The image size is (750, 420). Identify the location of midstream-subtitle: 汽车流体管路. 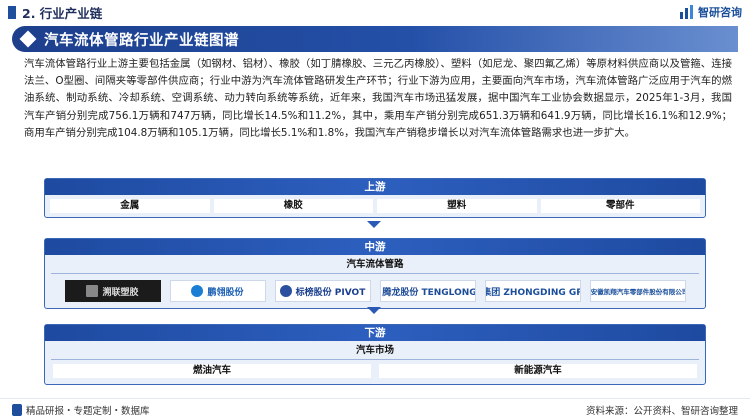
(375, 264).